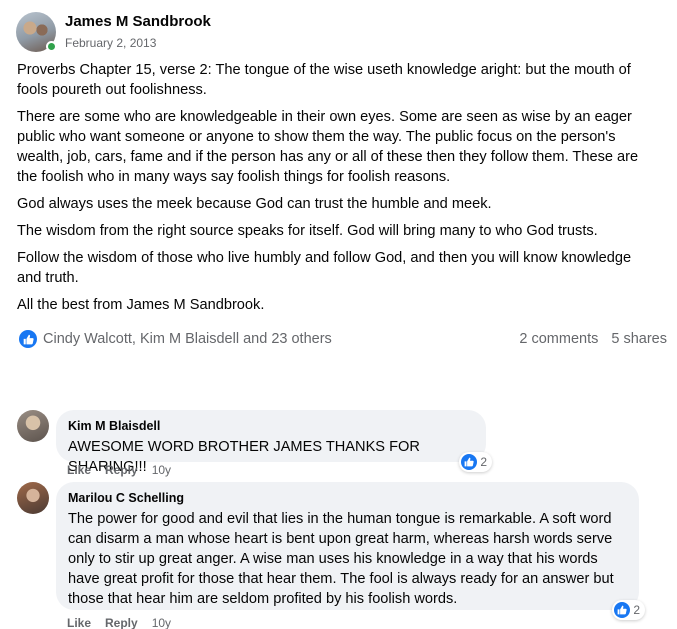 This screenshot has height=629, width=677. I want to click on online-status-icon, so click(51, 46).